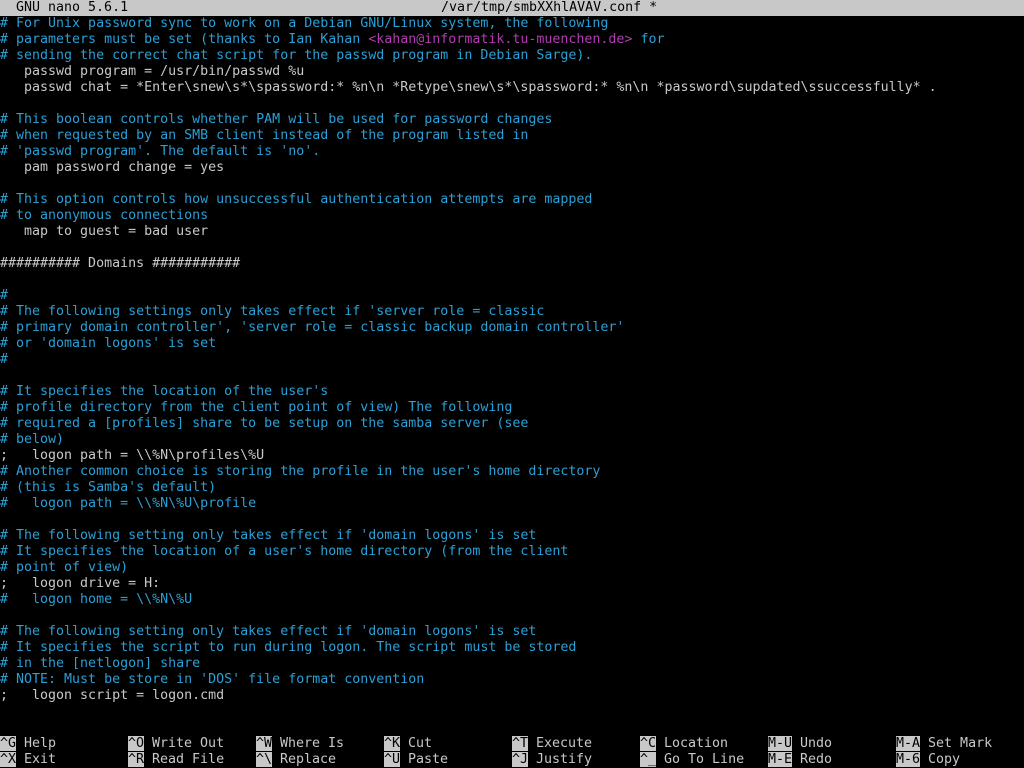 This screenshot has width=1024, height=768. Describe the element at coordinates (112, 167) in the screenshot. I see `config-text: pam password change = yes` at that location.